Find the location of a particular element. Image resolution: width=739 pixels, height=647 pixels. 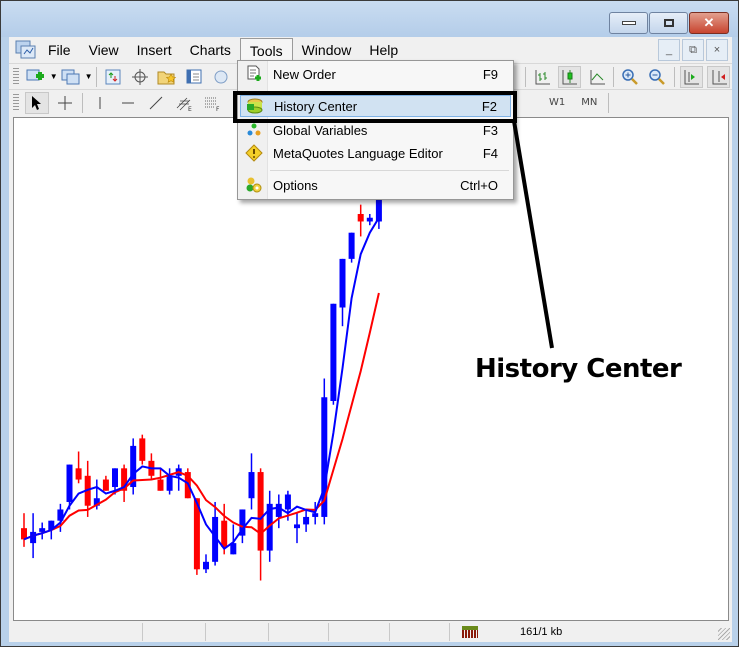

annotation-arrow-line is located at coordinates (533, 234).